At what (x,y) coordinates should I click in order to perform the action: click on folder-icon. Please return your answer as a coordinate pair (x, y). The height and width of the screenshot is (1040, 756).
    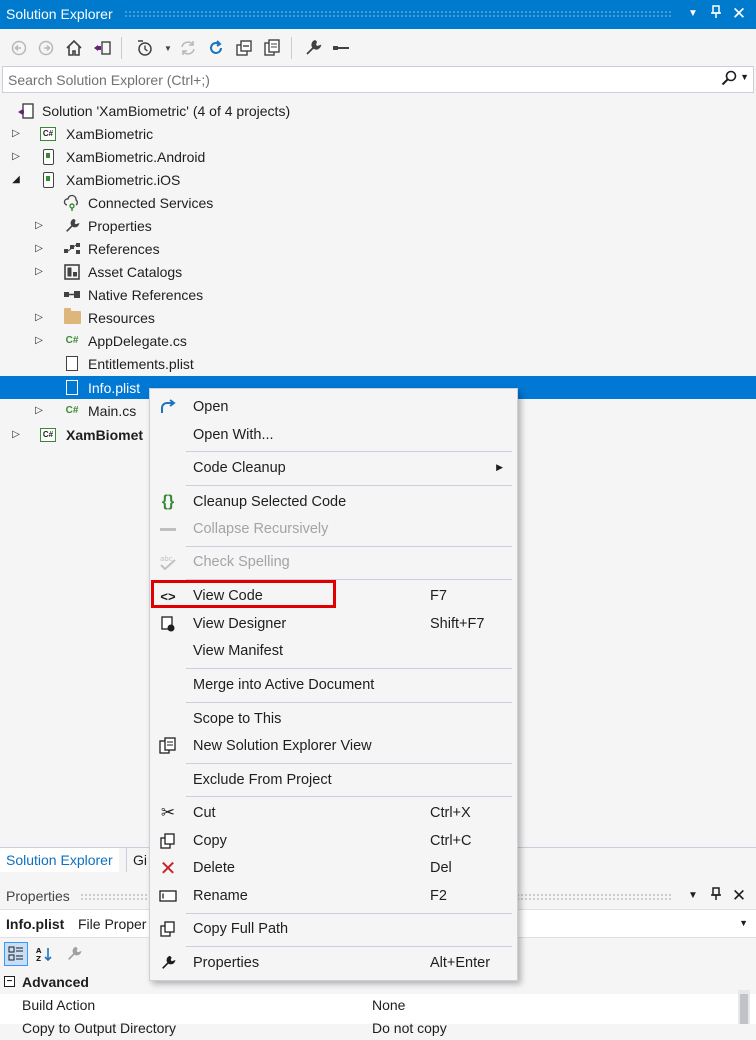
    Looking at the image, I should click on (72, 317).